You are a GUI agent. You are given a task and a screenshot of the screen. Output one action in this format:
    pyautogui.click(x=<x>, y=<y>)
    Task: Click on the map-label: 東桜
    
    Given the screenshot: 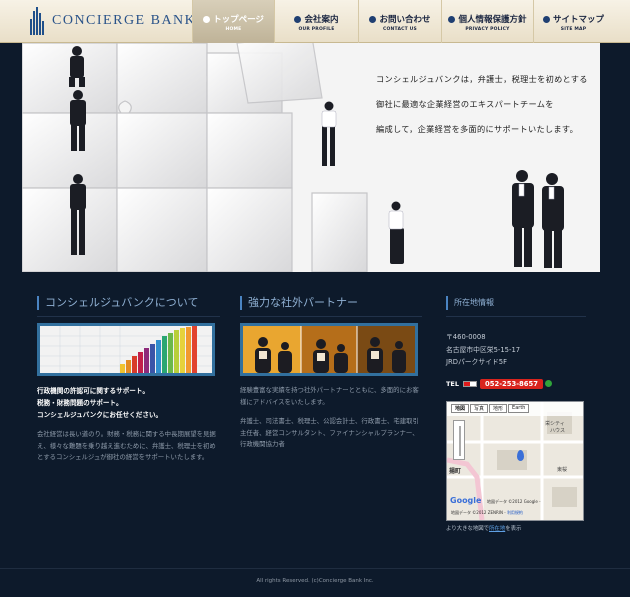 What is the action you would take?
    pyautogui.click(x=562, y=469)
    